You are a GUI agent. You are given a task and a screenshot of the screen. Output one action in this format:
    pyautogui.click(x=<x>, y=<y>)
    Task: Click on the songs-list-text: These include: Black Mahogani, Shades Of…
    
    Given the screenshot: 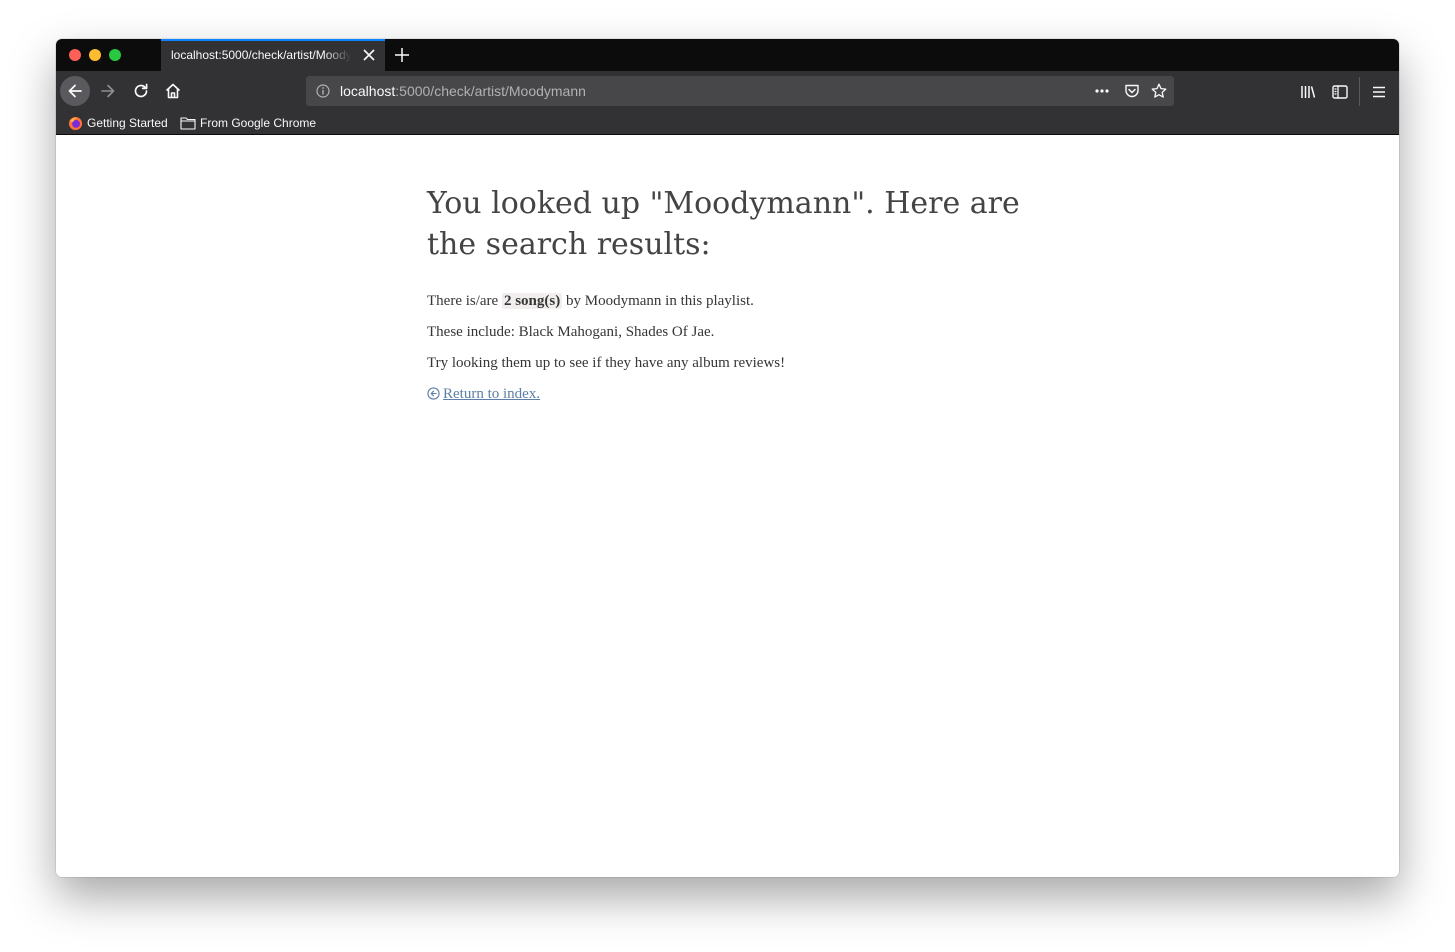 What is the action you would take?
    pyautogui.click(x=571, y=332)
    